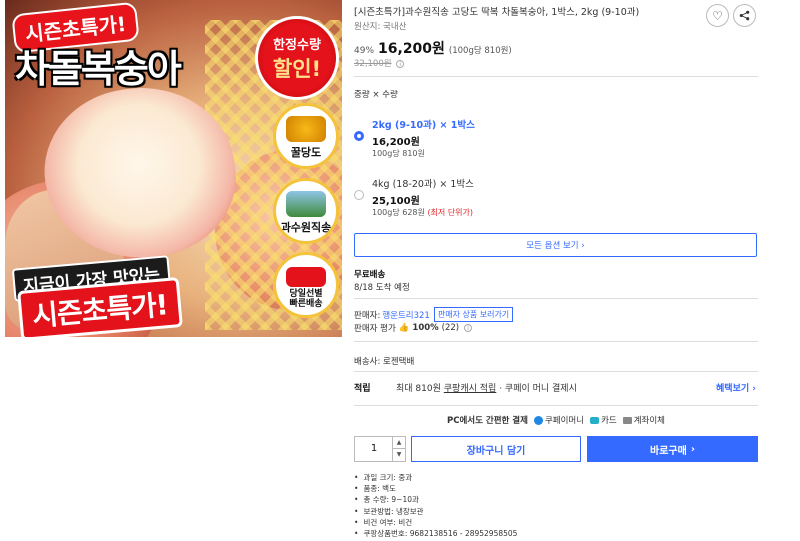 Image resolution: width=800 pixels, height=541 pixels. What do you see at coordinates (435, 488) in the screenshot?
I see `spec-item: 품종: 백도` at bounding box center [435, 488].